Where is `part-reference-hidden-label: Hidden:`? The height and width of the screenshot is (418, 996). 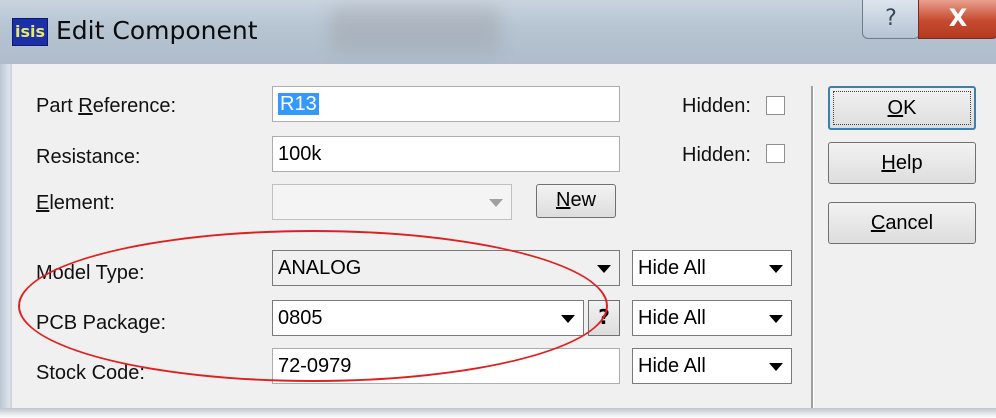
part-reference-hidden-label: Hidden: is located at coordinates (716, 106).